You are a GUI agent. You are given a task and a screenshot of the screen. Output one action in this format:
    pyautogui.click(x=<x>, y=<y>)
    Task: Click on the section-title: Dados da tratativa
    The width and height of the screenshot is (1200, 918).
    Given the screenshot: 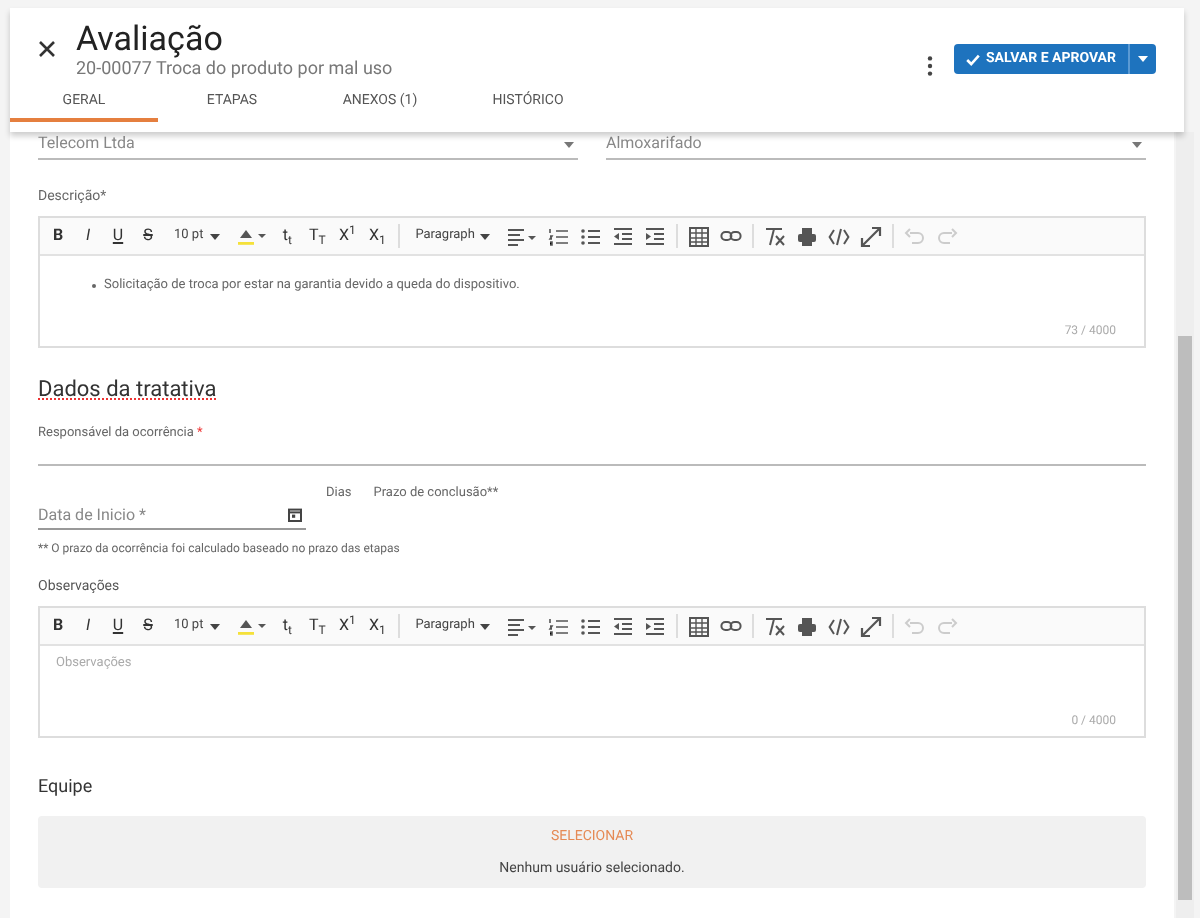 What is the action you would take?
    pyautogui.click(x=127, y=389)
    